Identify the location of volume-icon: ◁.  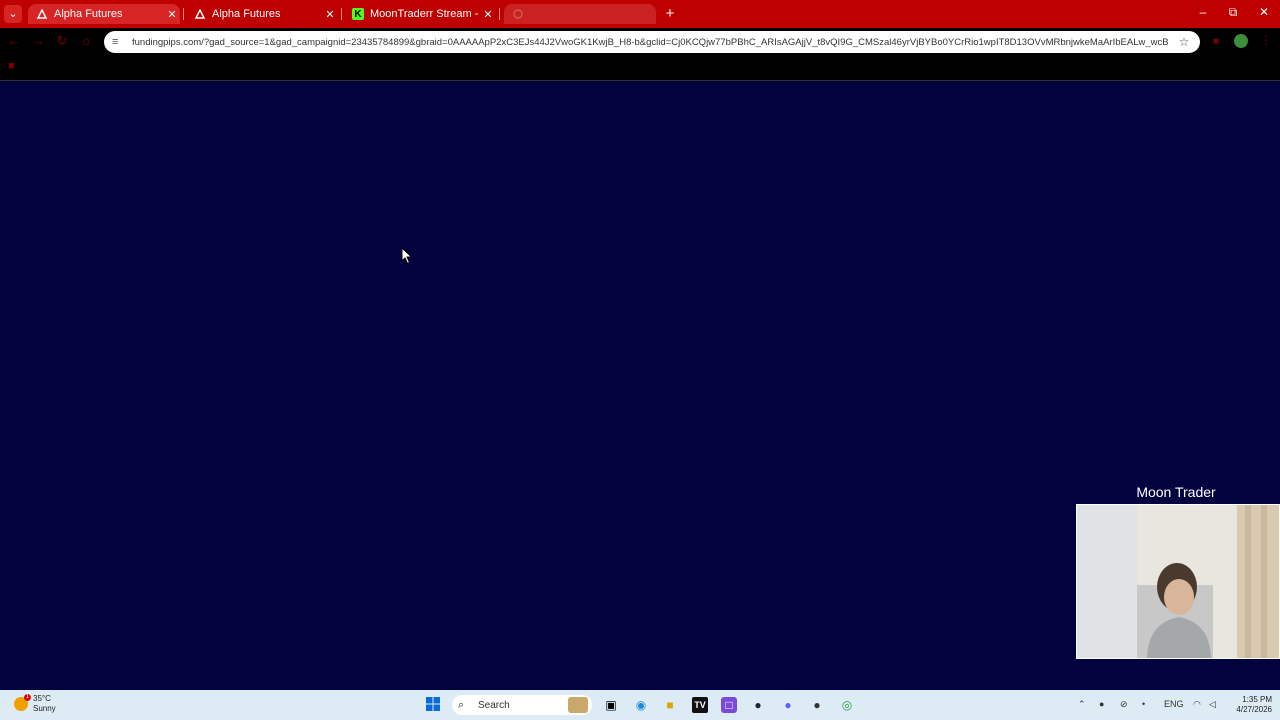
(1212, 704).